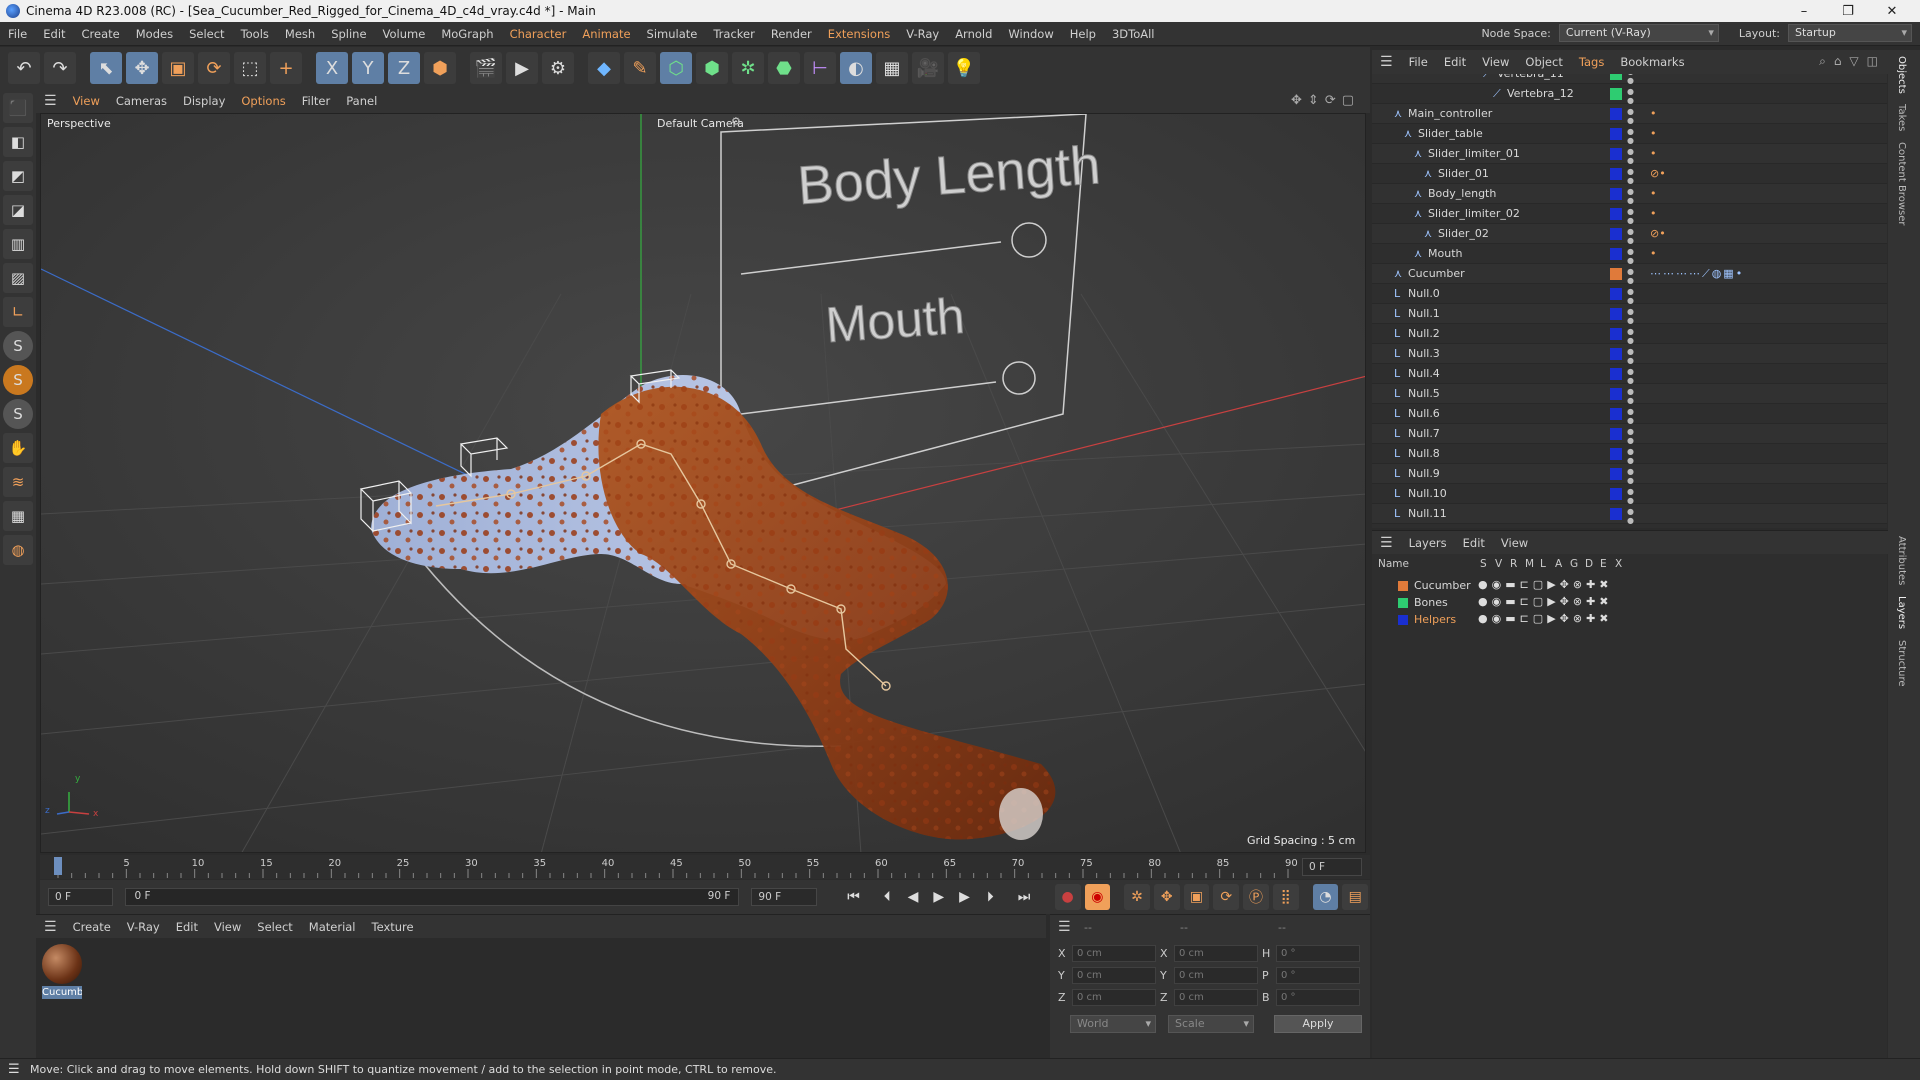 This screenshot has width=1920, height=1080. What do you see at coordinates (187, 927) in the screenshot?
I see `material-menu-edit: Edit` at bounding box center [187, 927].